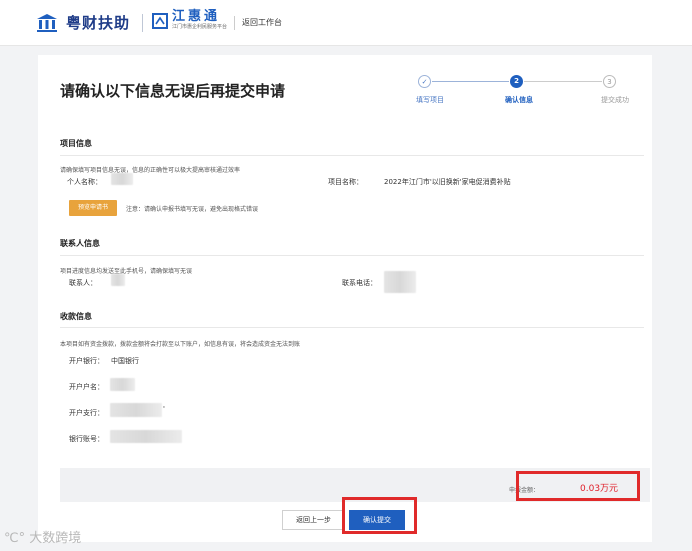 Image resolution: width=692 pixels, height=551 pixels. I want to click on application-note: 注意：请确认申报书填写无误，避免出现格式错误, so click(192, 209).